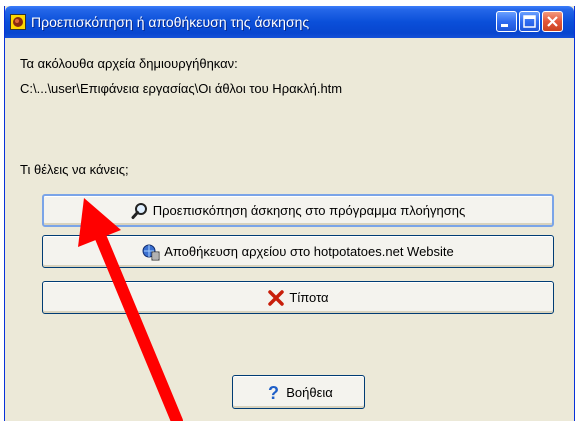  I want to click on nothing-button-label: Τίποτα, so click(309, 297).